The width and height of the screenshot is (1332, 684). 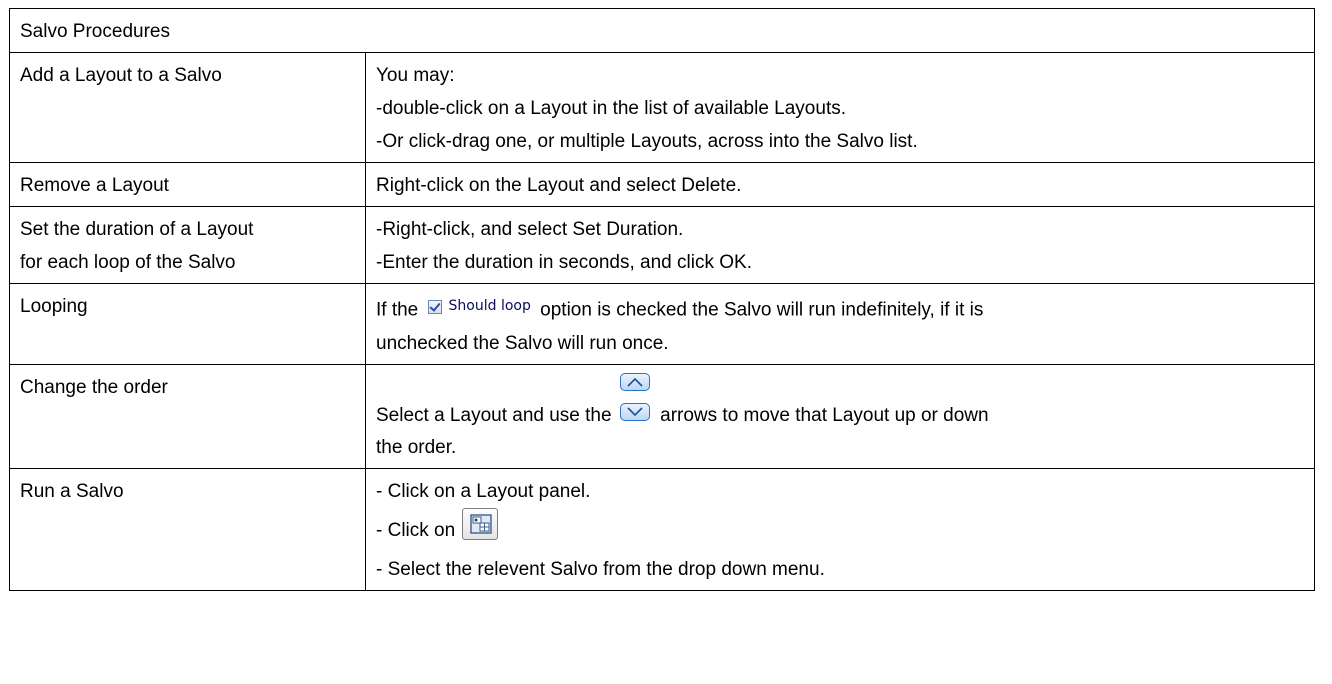 What do you see at coordinates (480, 523) in the screenshot?
I see `salvo-layout-button-icon` at bounding box center [480, 523].